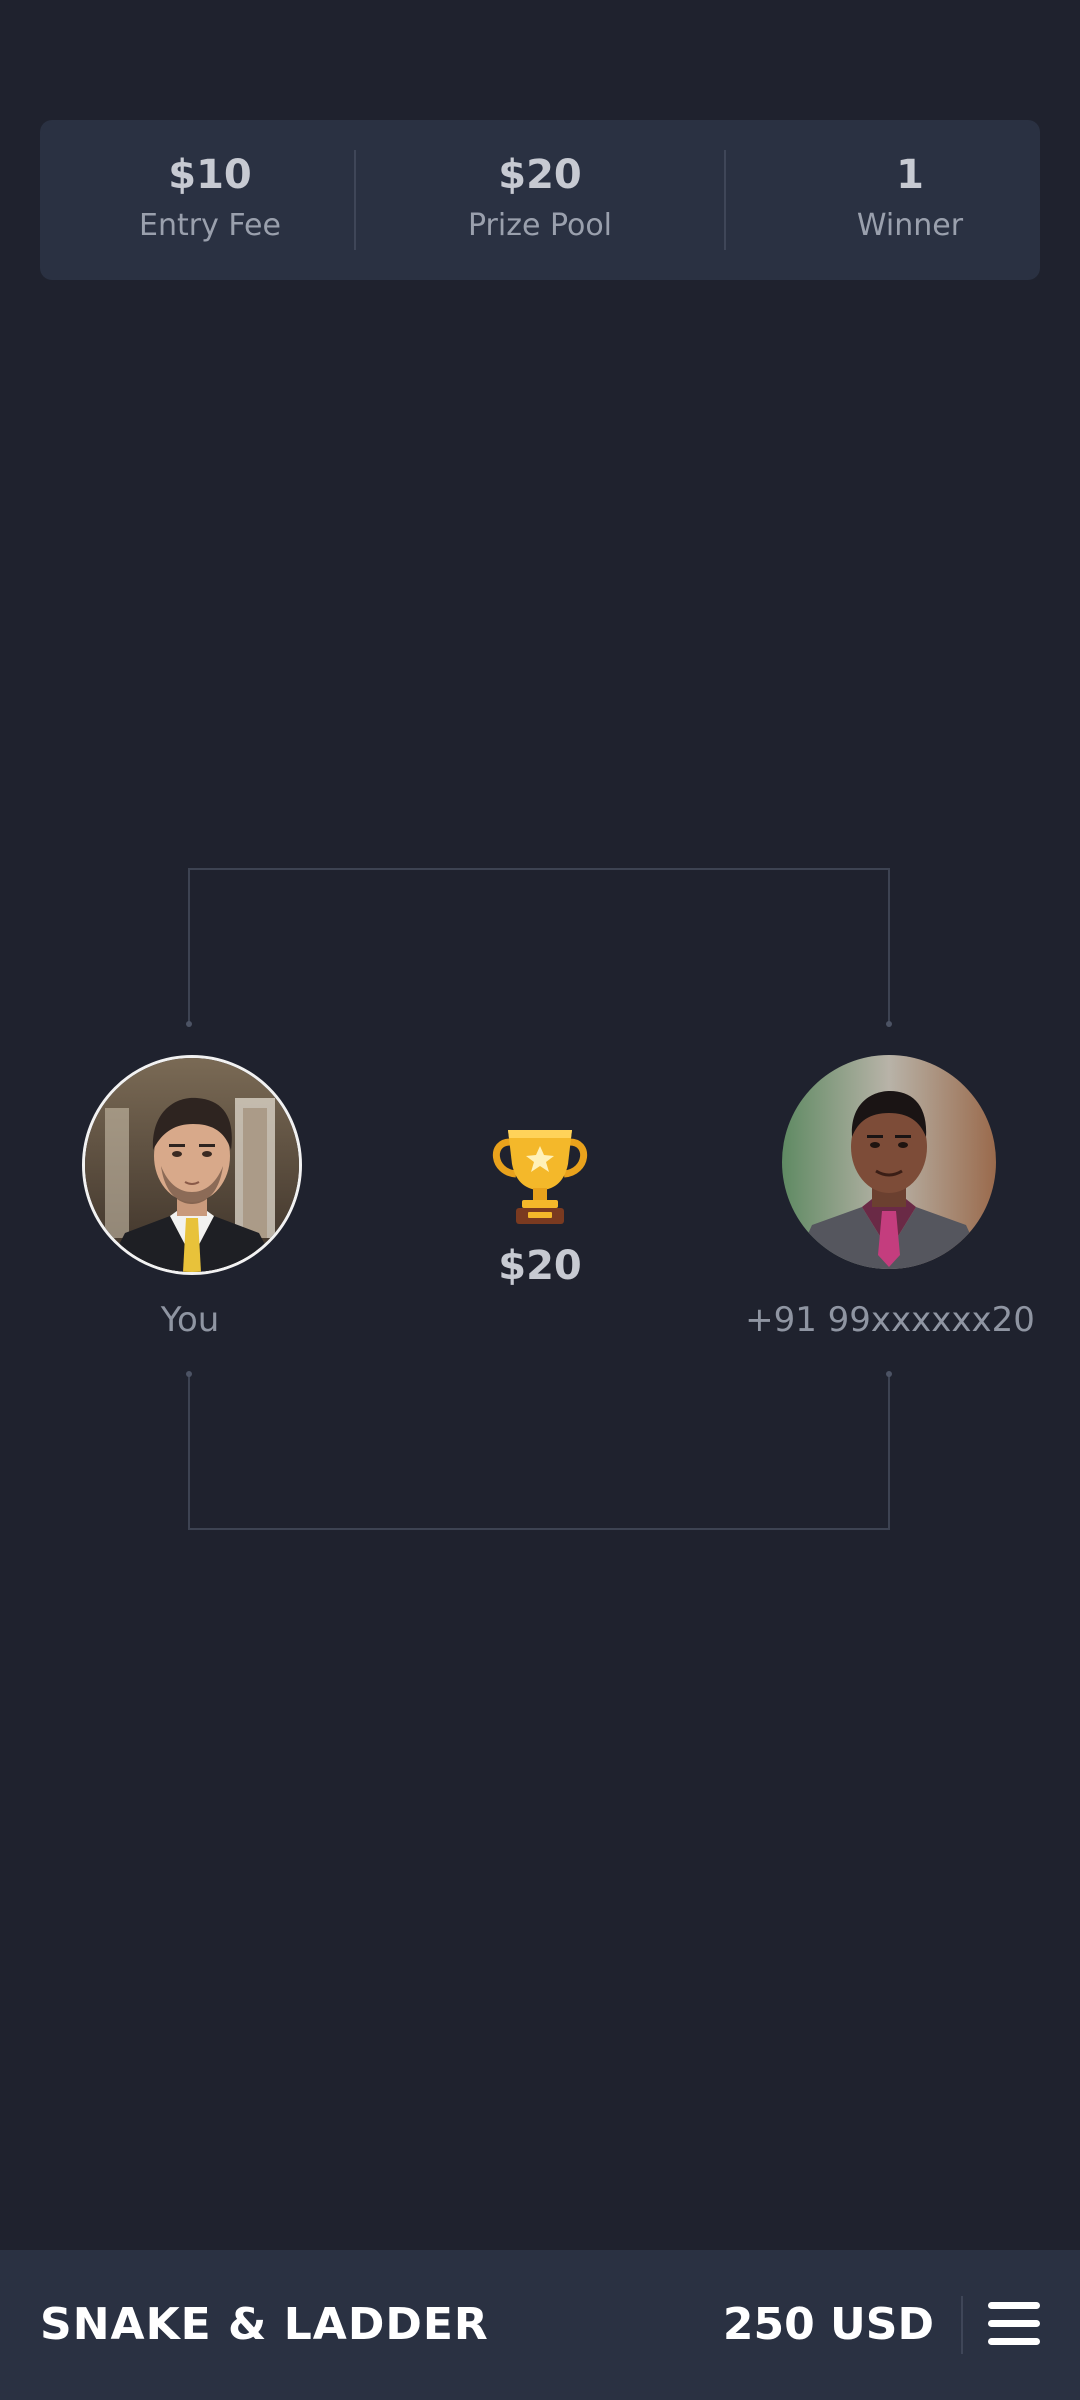 Image resolution: width=1080 pixels, height=2400 pixels. I want to click on bottom-bar: SNAKE & LADDER 250 USD, so click(540, 2325).